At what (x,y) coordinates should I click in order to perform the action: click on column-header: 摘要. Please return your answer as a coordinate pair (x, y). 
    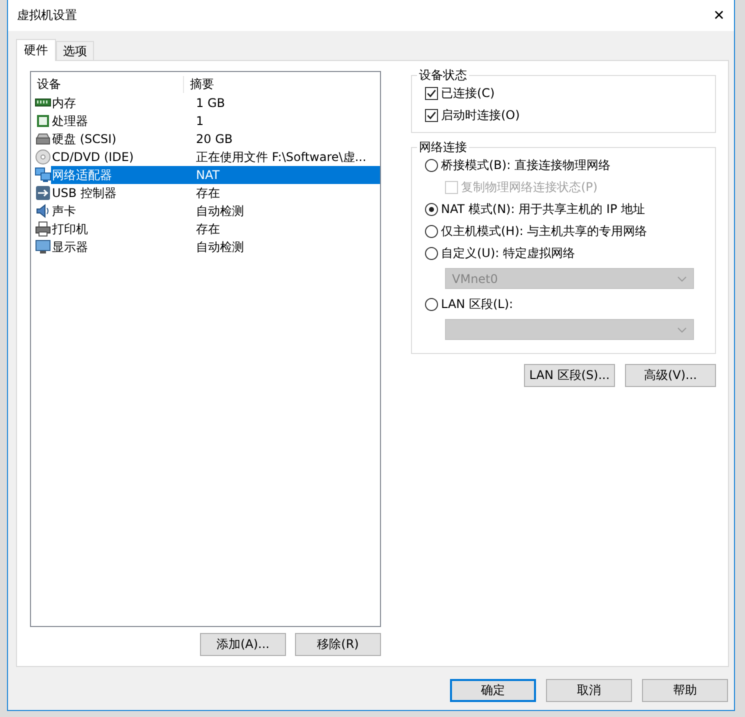
    Looking at the image, I should click on (199, 84).